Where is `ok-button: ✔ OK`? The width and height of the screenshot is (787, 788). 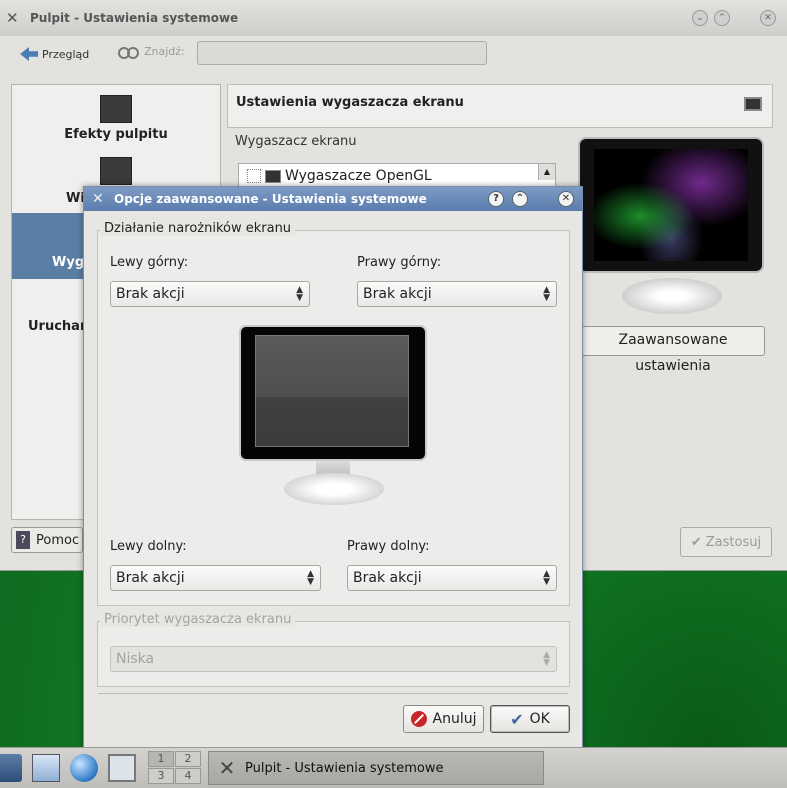 ok-button: ✔ OK is located at coordinates (530, 719).